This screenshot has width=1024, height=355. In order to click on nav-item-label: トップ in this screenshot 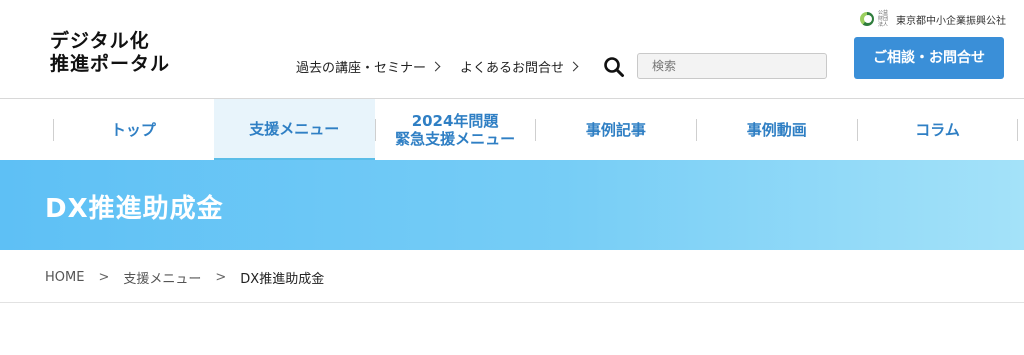, I will do `click(133, 129)`.